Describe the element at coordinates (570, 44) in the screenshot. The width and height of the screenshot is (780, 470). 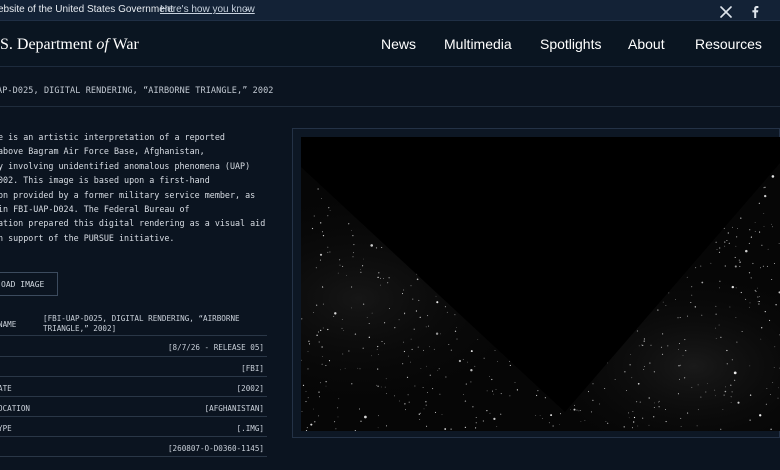
I see `nav-spotlights: Spotlights` at that location.